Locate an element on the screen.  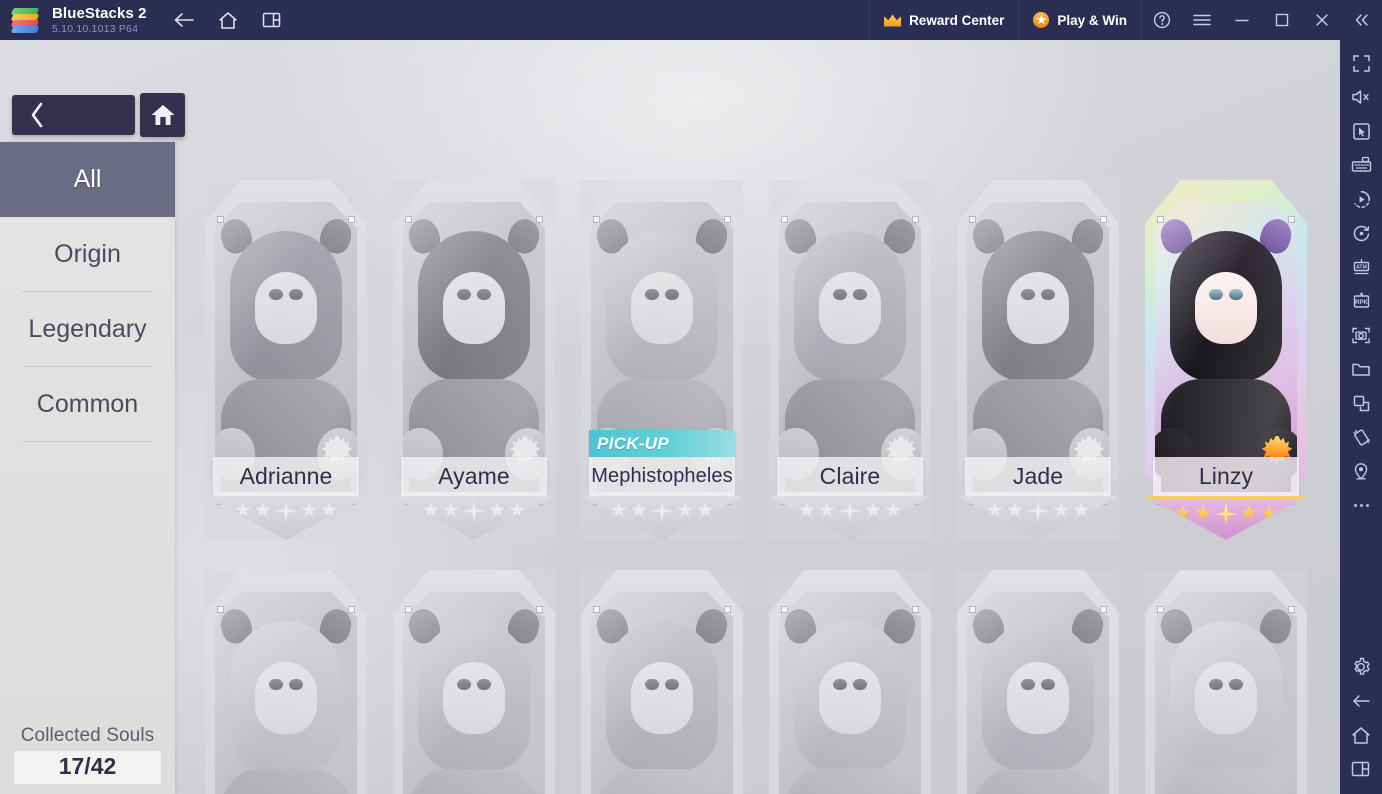
character-name: Linzy is located at coordinates (1226, 476).